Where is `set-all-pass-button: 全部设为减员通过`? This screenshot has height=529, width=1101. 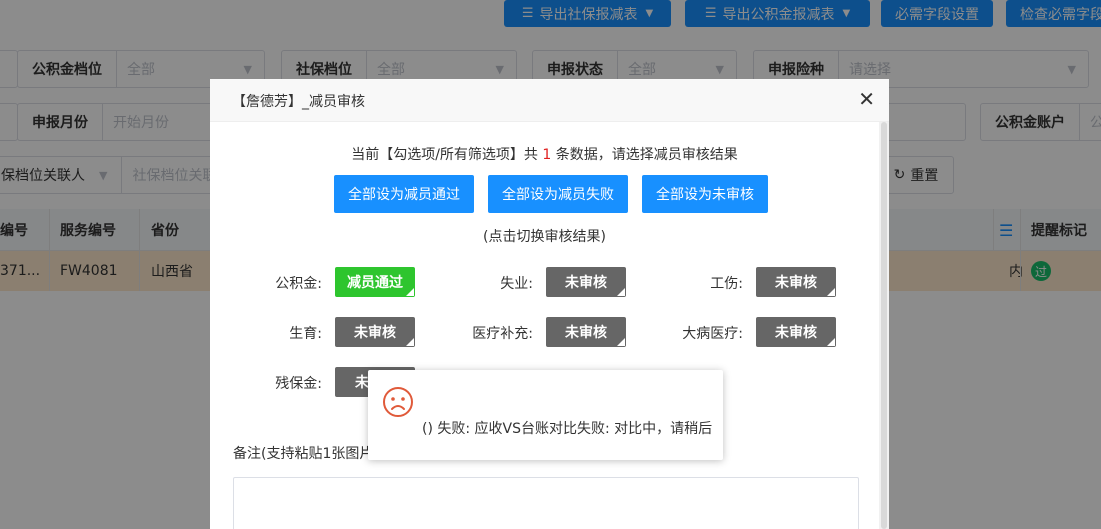
set-all-pass-button: 全部设为减员通过 is located at coordinates (404, 194).